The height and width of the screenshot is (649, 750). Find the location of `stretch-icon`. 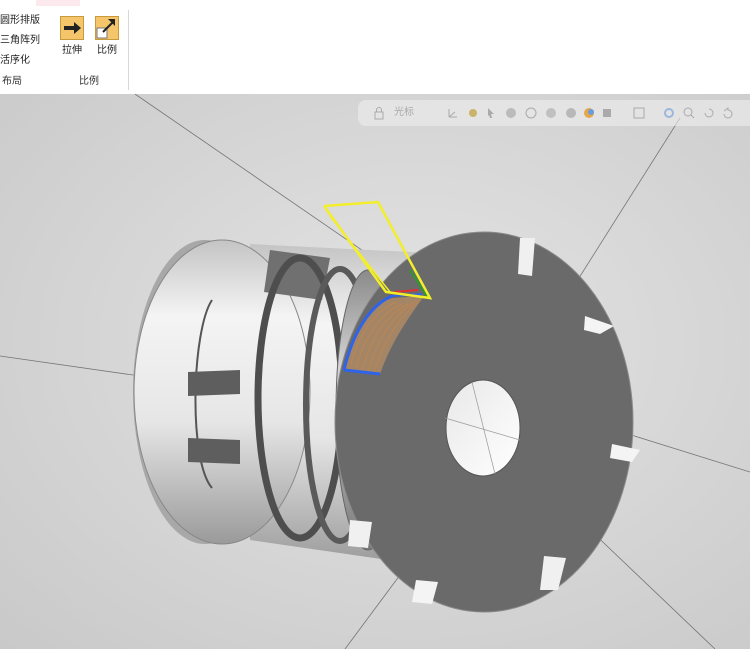

stretch-icon is located at coordinates (72, 28).